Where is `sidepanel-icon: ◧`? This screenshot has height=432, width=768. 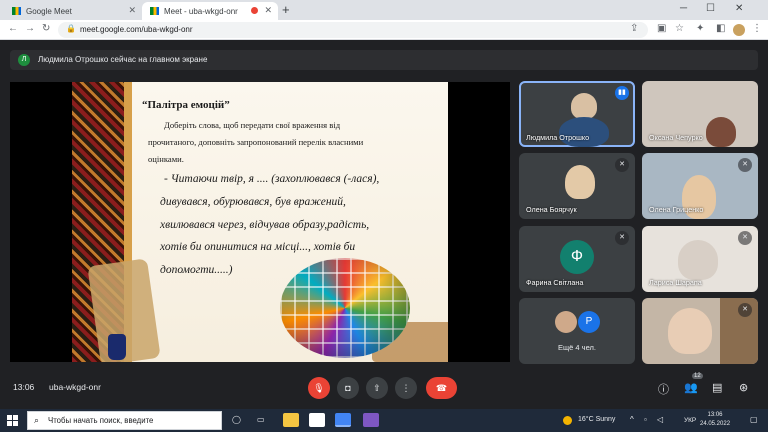
sidepanel-icon: ◧ is located at coordinates (720, 28).